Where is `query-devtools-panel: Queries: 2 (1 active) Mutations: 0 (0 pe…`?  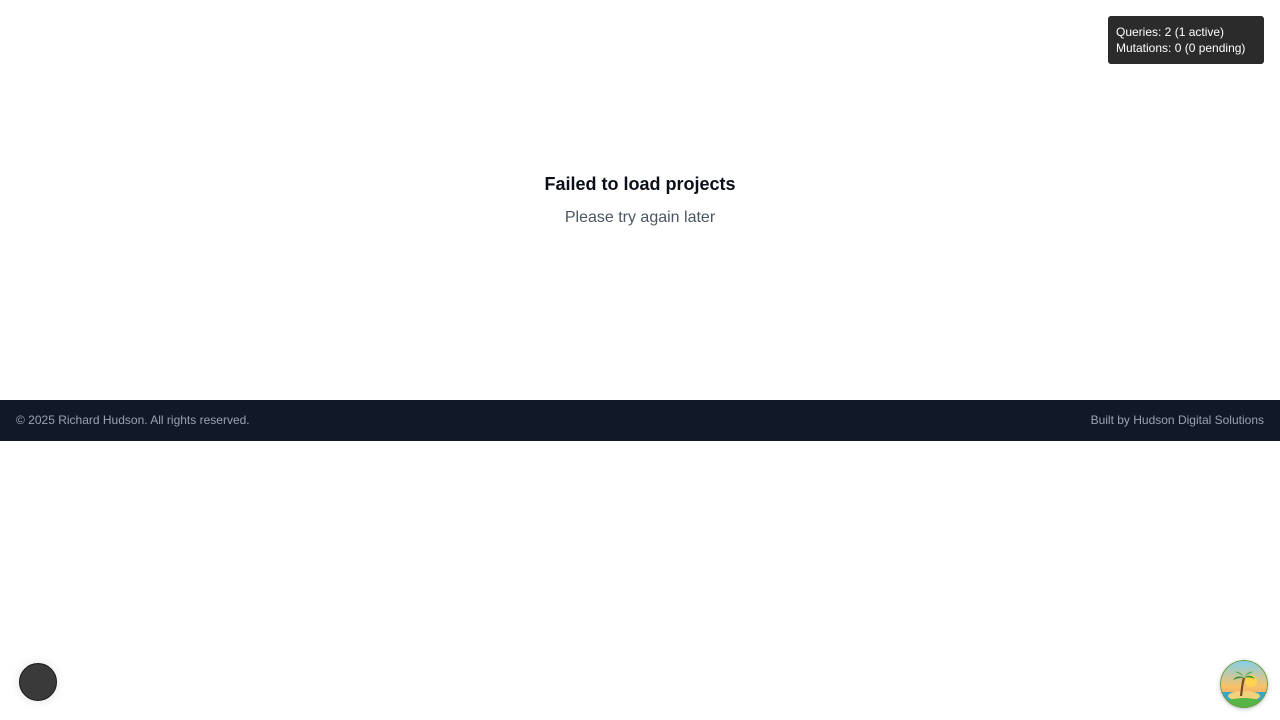 query-devtools-panel: Queries: 2 (1 active) Mutations: 0 (0 pe… is located at coordinates (1186, 40).